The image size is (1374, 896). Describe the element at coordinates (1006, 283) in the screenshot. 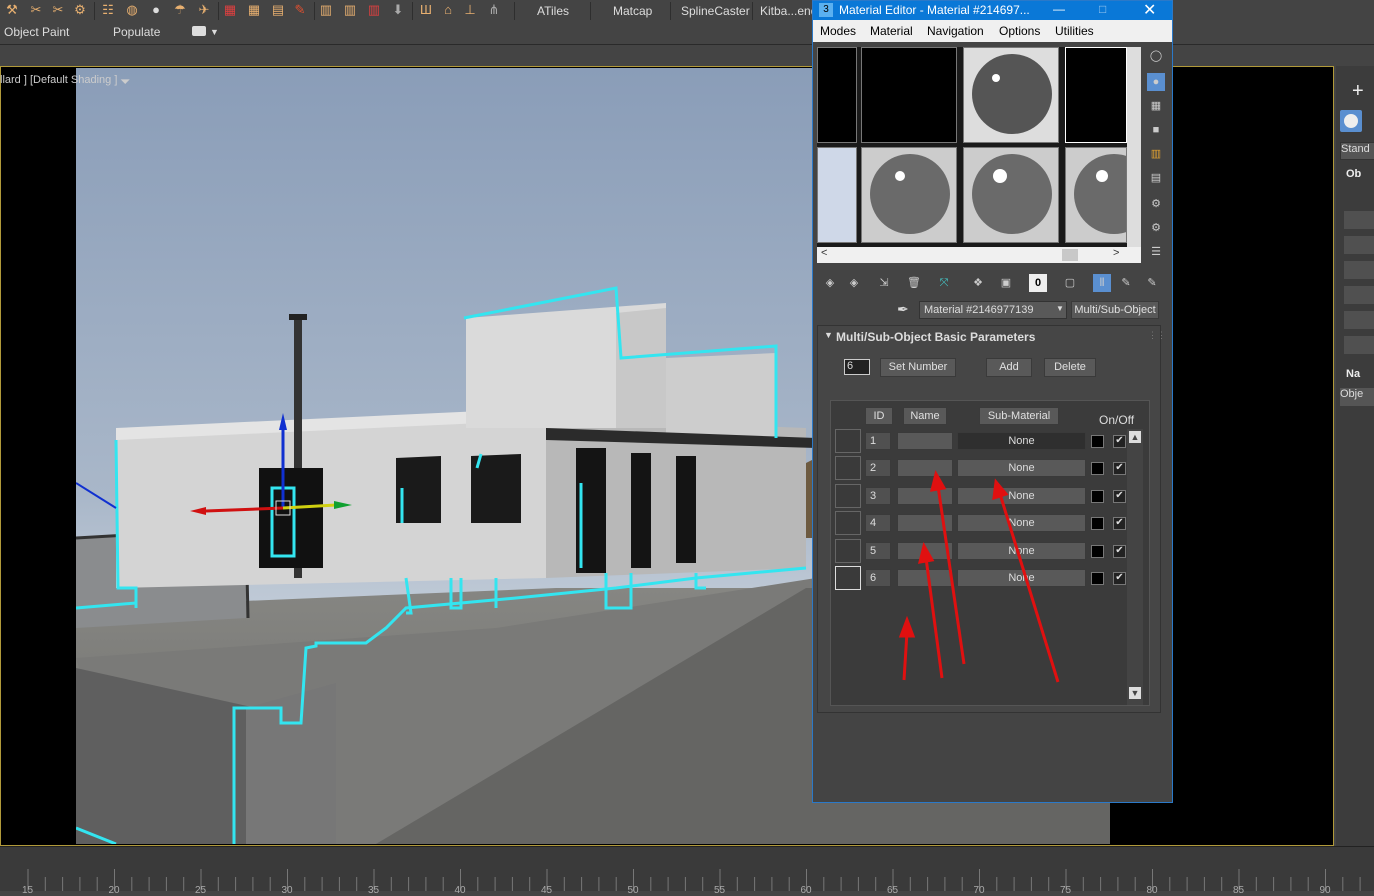

I see `save-icon: ▣` at that location.